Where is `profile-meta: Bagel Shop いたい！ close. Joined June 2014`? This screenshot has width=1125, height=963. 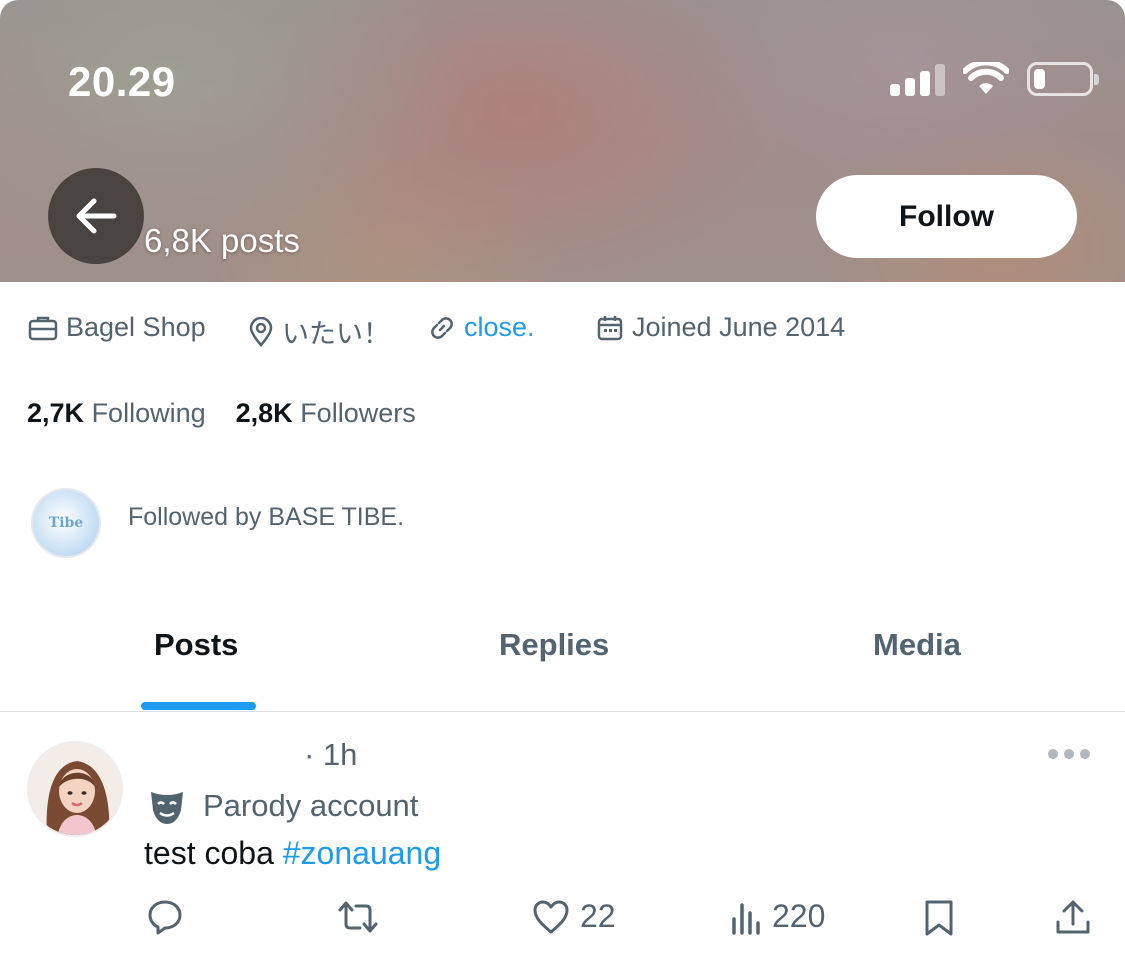 profile-meta: Bagel Shop いたい！ close. Joined June 2014 is located at coordinates (562, 332).